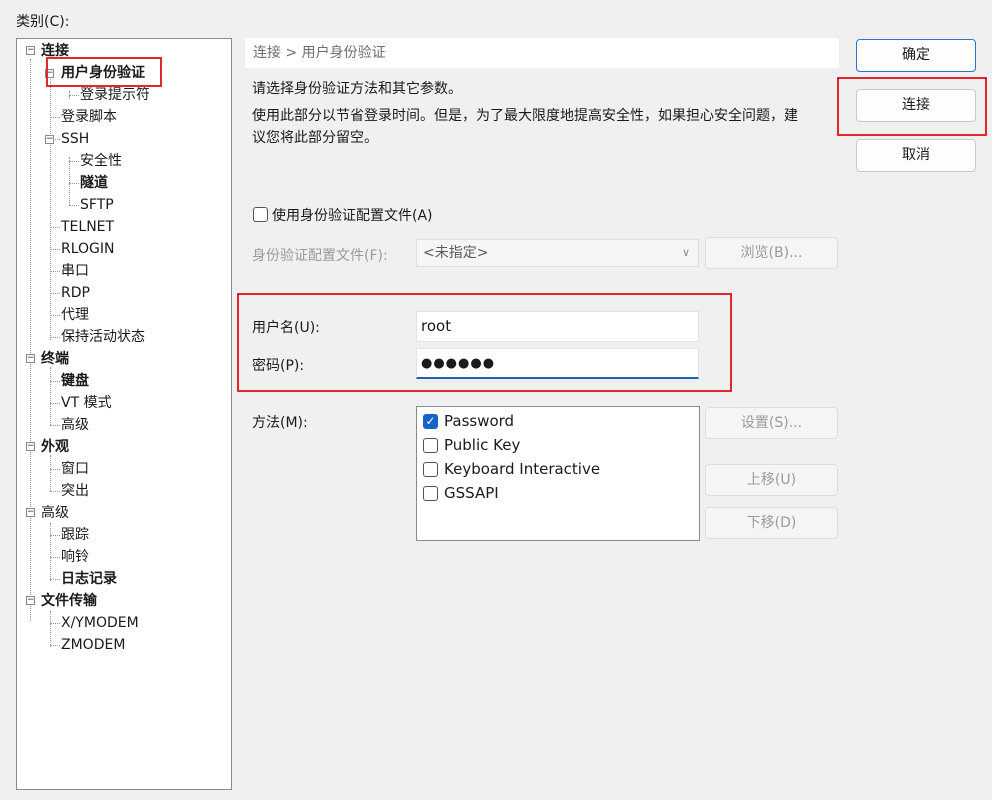 This screenshot has height=800, width=992. What do you see at coordinates (75, 271) in the screenshot?
I see `tree-item-serial: 串口` at bounding box center [75, 271].